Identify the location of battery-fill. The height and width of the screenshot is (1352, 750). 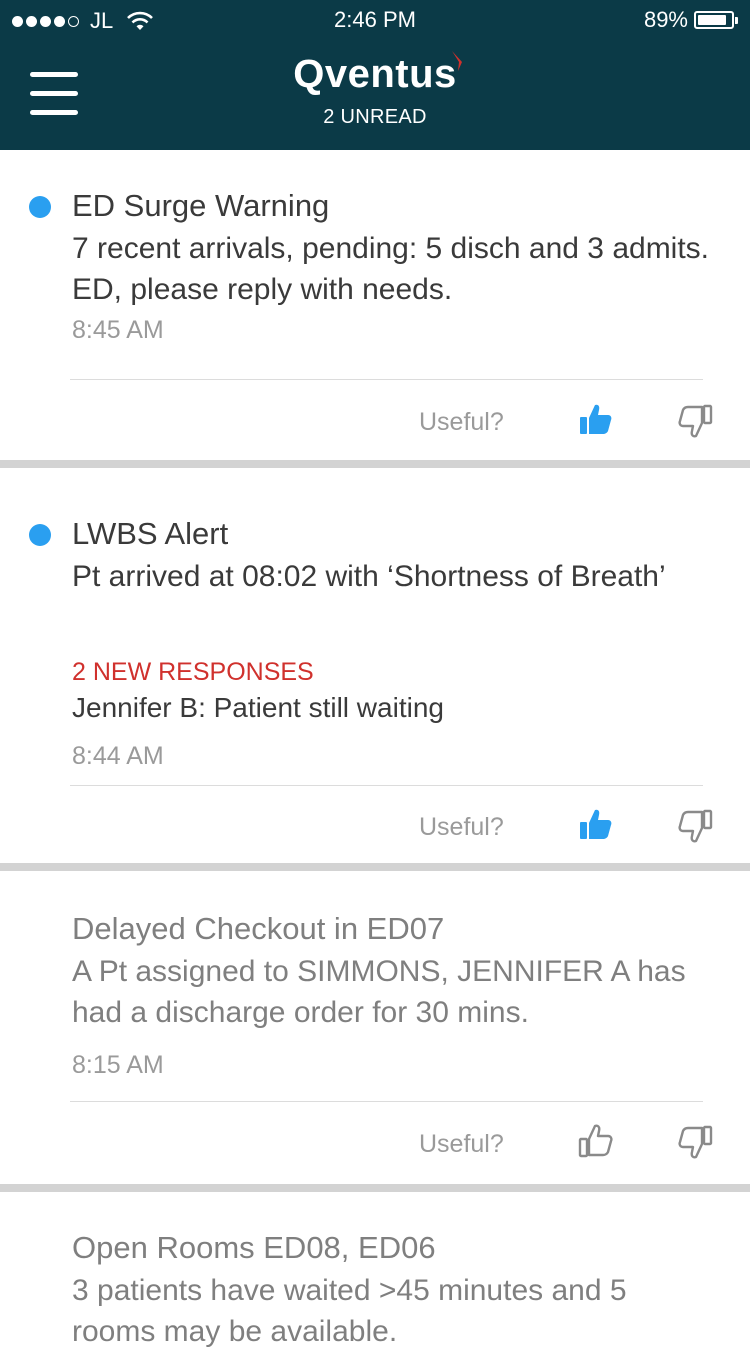
(712, 20).